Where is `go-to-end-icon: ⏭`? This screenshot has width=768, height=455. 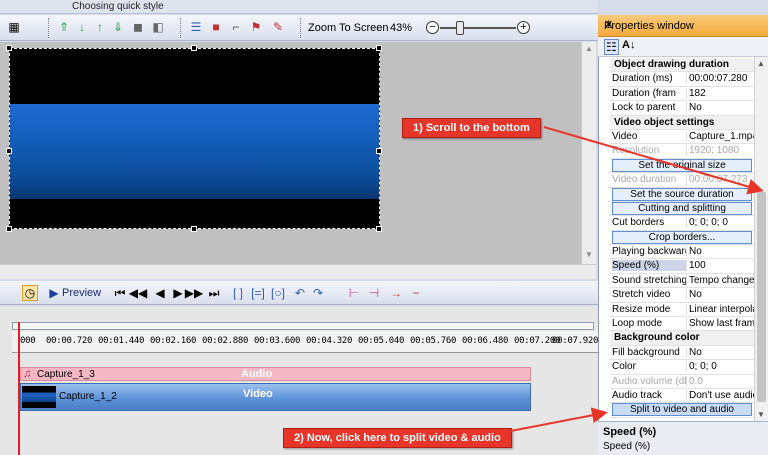
go-to-end-icon: ⏭ is located at coordinates (214, 293).